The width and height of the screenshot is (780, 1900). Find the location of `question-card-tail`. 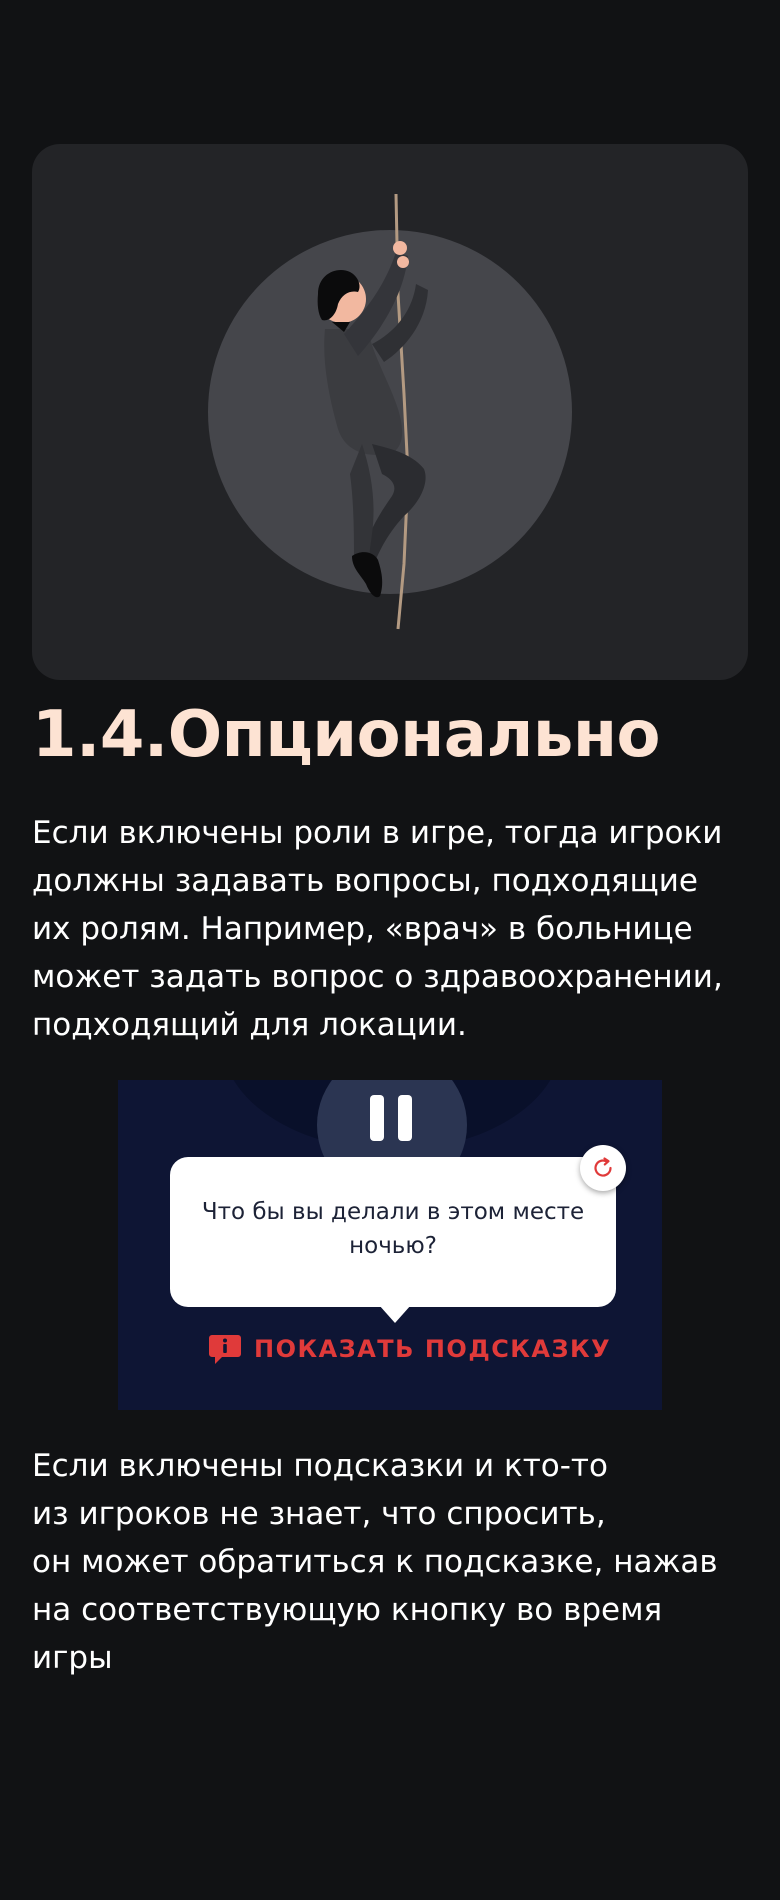

question-card-tail is located at coordinates (395, 1314).